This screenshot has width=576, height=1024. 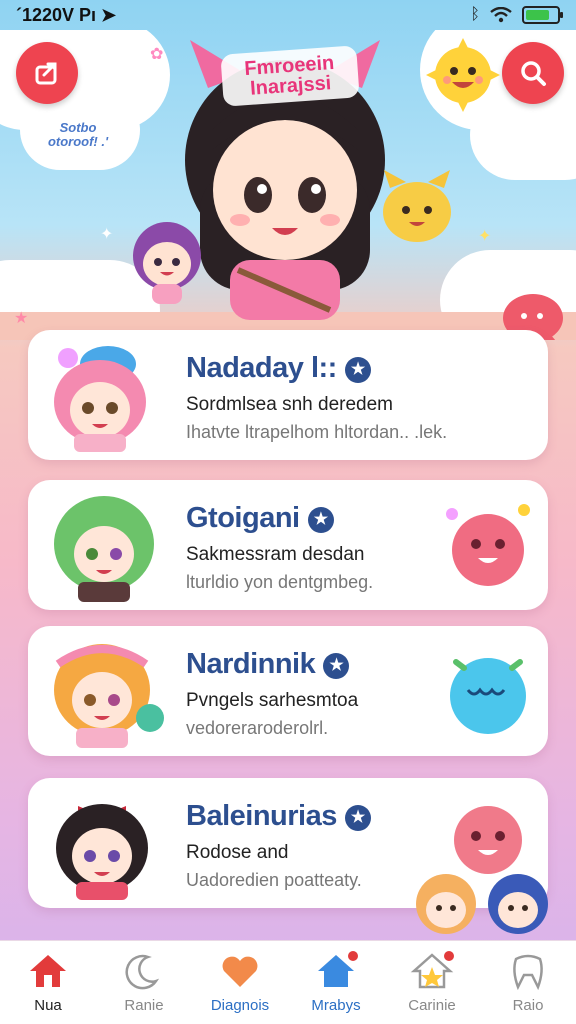 I want to click on share-icon, so click(x=46, y=73).